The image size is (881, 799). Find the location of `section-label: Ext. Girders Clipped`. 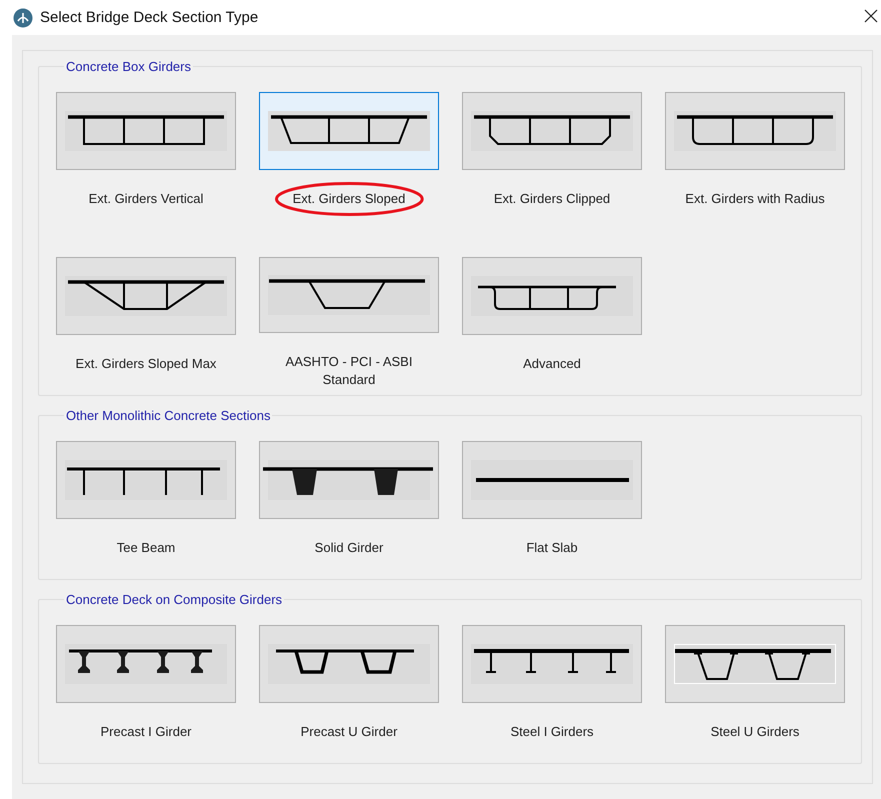

section-label: Ext. Girders Clipped is located at coordinates (552, 199).